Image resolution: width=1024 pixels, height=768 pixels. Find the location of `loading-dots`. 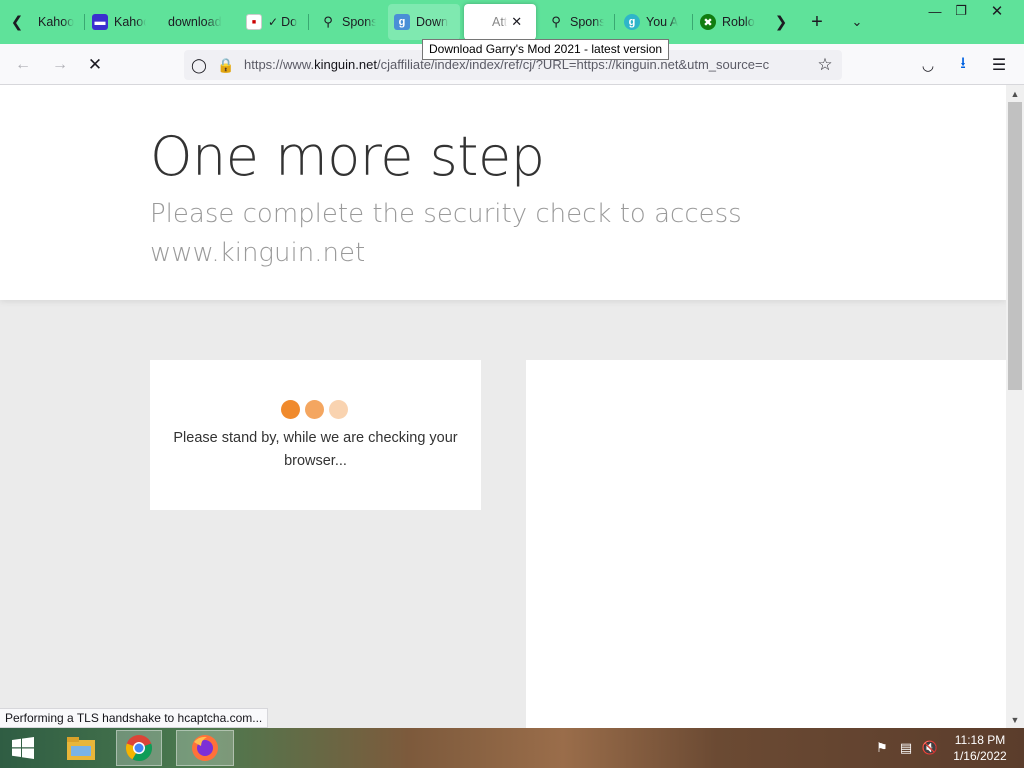

loading-dots is located at coordinates (314, 409).